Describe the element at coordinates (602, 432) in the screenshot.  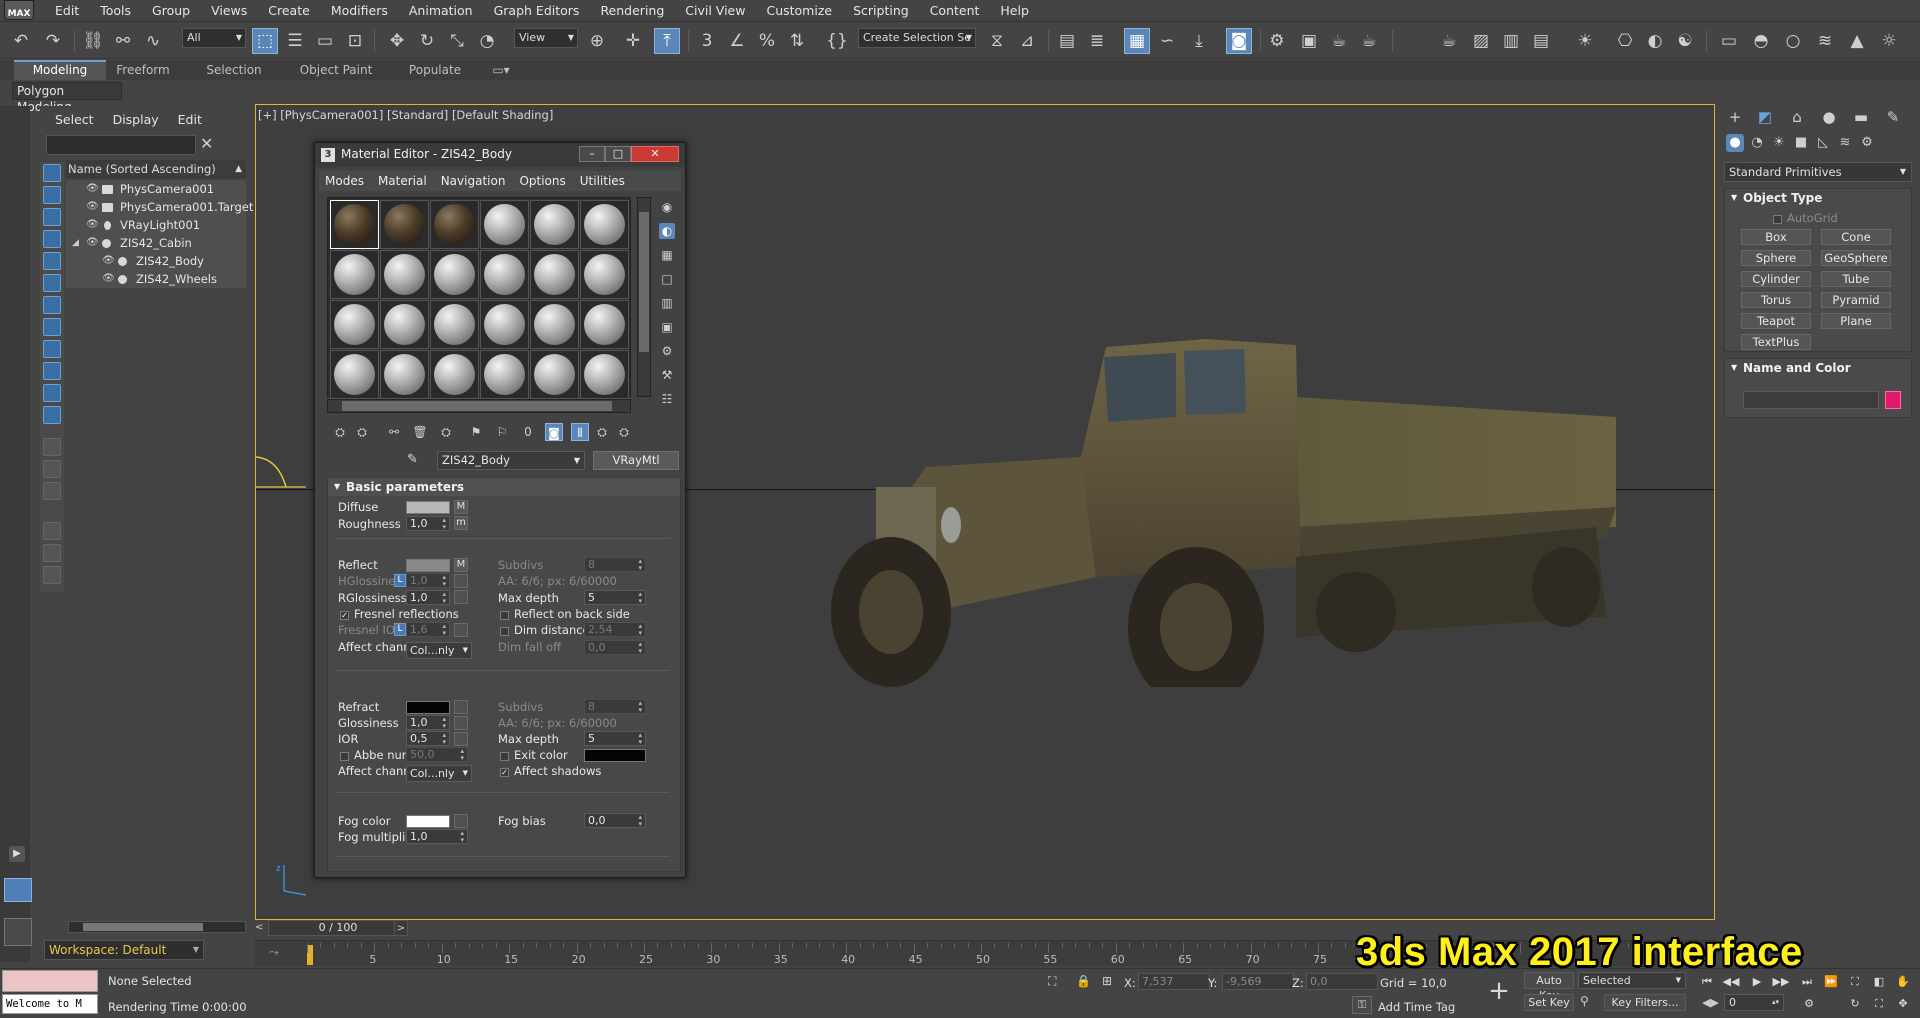
I see `go-forward-sibling-icon: ⛭` at that location.